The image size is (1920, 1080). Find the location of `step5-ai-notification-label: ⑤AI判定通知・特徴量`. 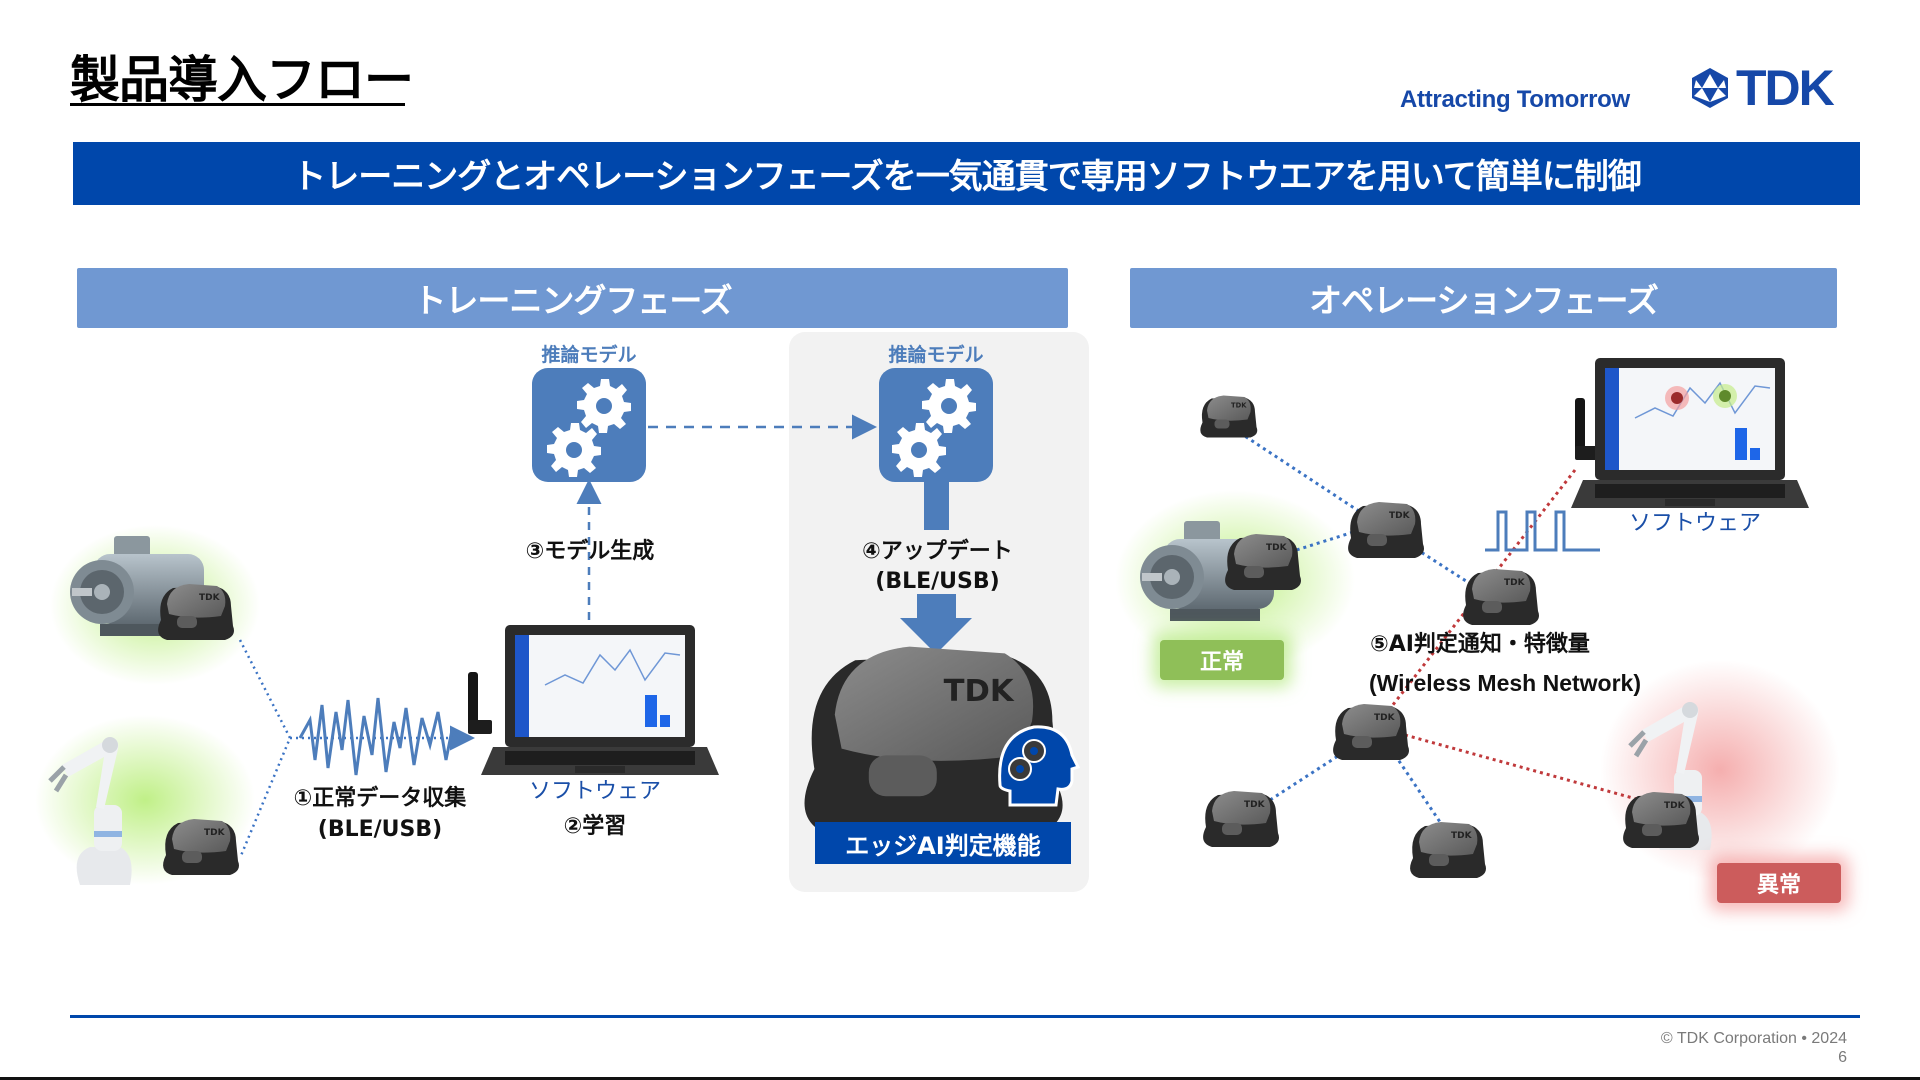

step5-ai-notification-label: ⑤AI判定通知・特徴量 is located at coordinates (1480, 644).